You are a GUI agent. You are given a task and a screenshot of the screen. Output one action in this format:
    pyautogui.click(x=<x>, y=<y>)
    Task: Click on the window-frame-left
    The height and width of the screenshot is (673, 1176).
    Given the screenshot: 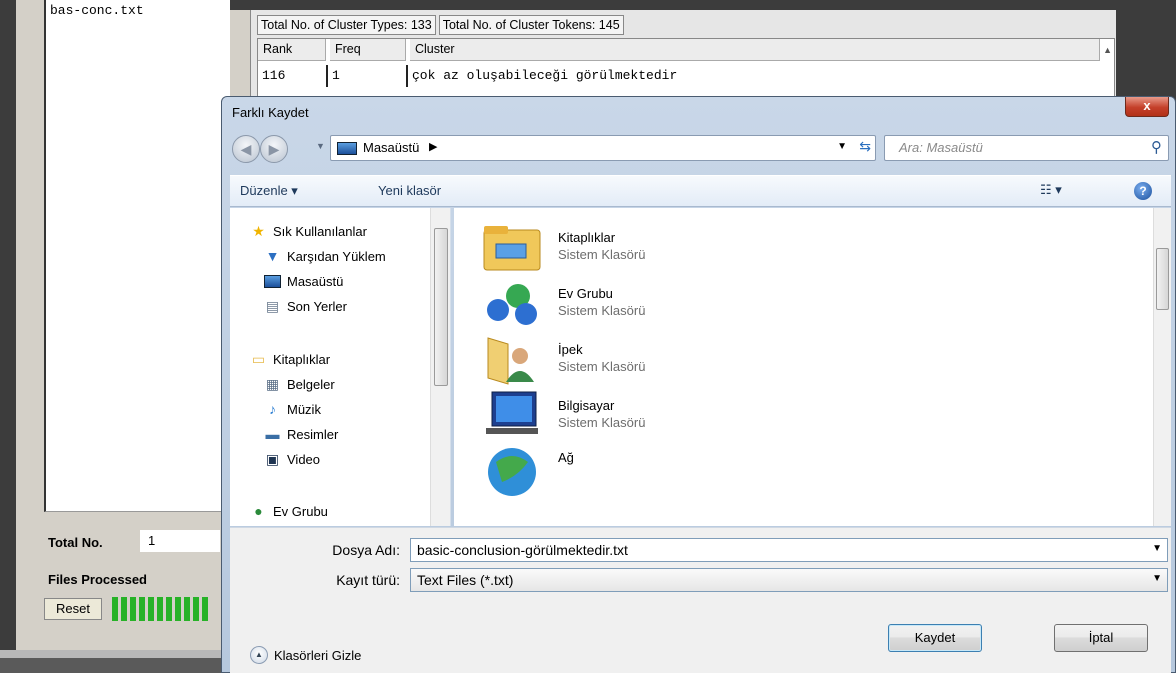 What is the action you would take?
    pyautogui.click(x=8, y=336)
    